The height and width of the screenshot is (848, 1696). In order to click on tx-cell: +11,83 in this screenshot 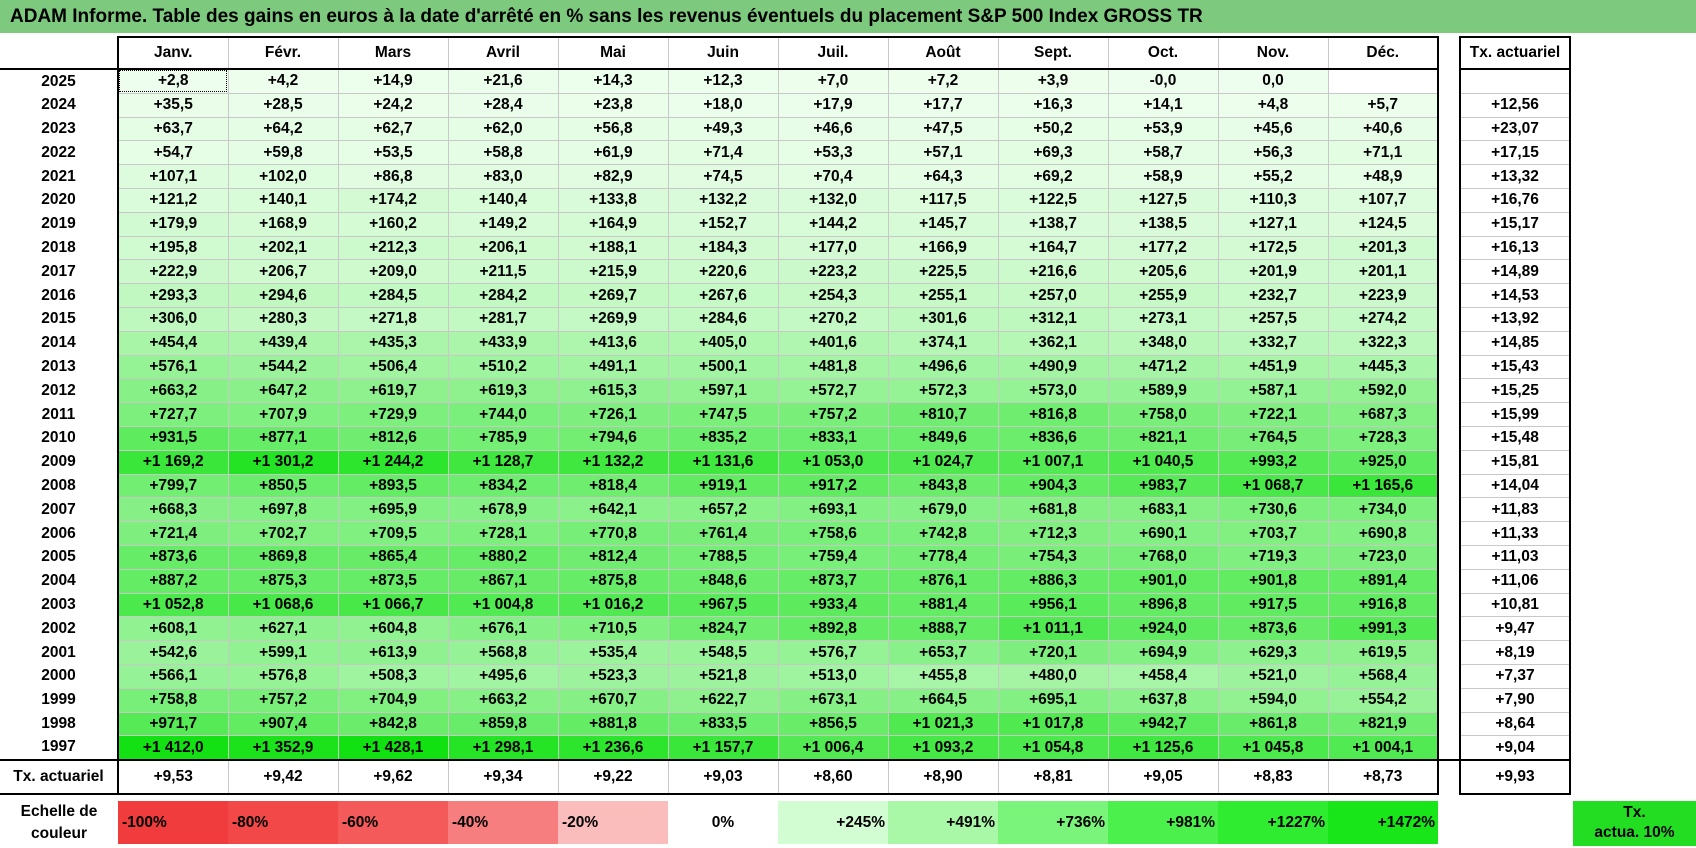, I will do `click(1515, 510)`.